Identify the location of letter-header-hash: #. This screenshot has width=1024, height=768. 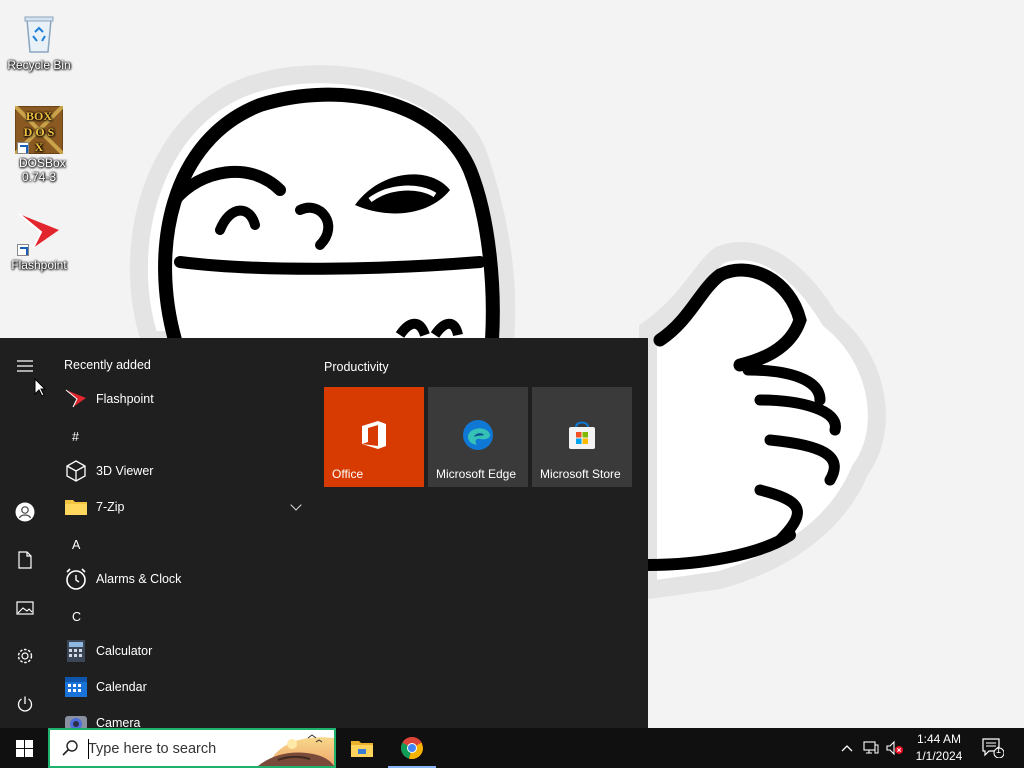
(75, 437).